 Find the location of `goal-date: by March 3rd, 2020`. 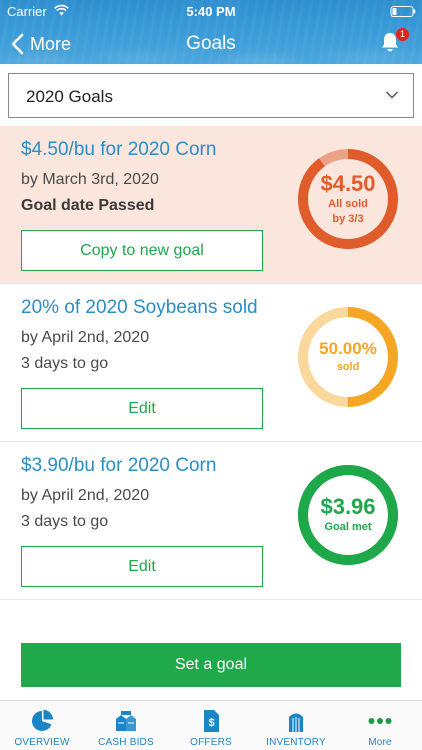

goal-date: by March 3rd, 2020 is located at coordinates (90, 179).